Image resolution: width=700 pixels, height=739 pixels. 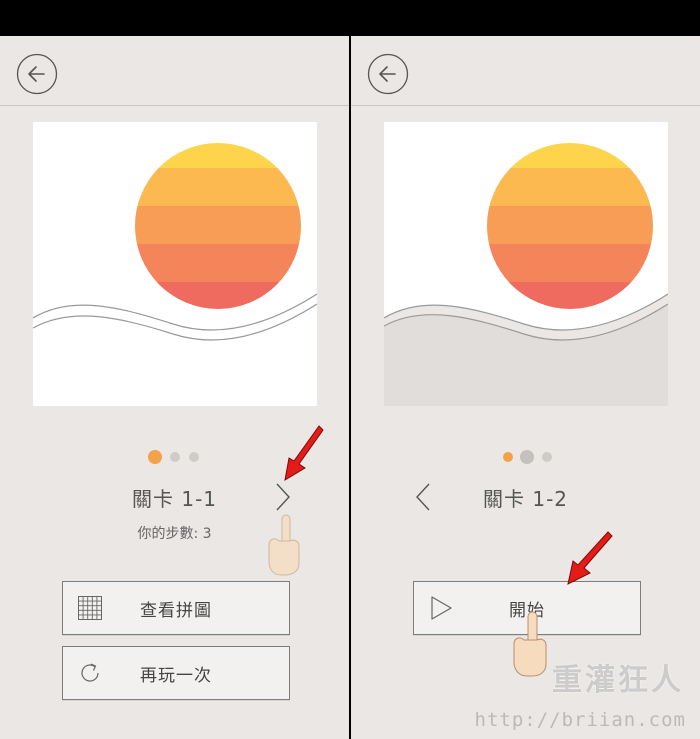 I want to click on play-again-button: 再玩一次, so click(x=176, y=673).